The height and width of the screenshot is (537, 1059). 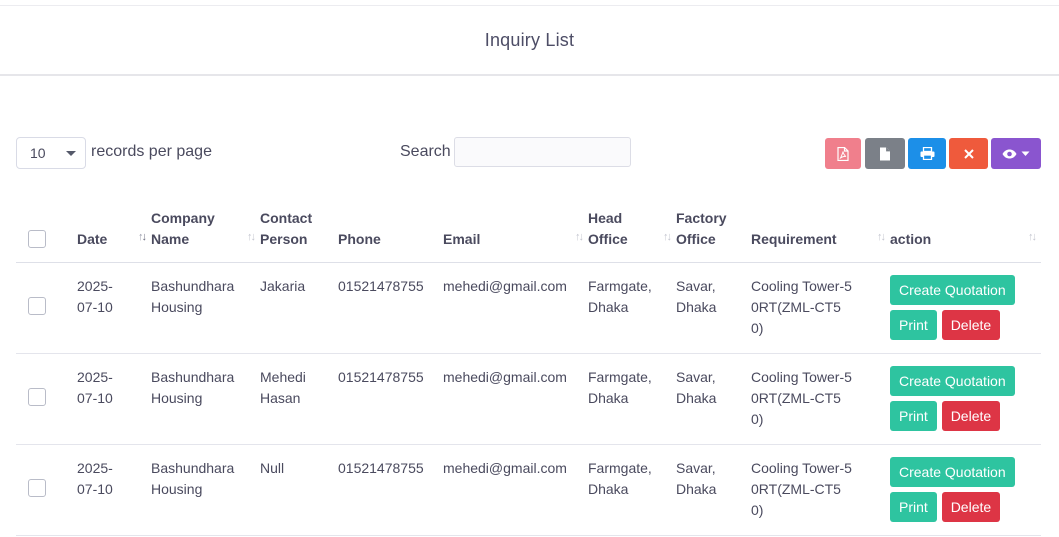 What do you see at coordinates (820, 232) in the screenshot?
I see `column-header-requirement: Requirement ↑↓` at bounding box center [820, 232].